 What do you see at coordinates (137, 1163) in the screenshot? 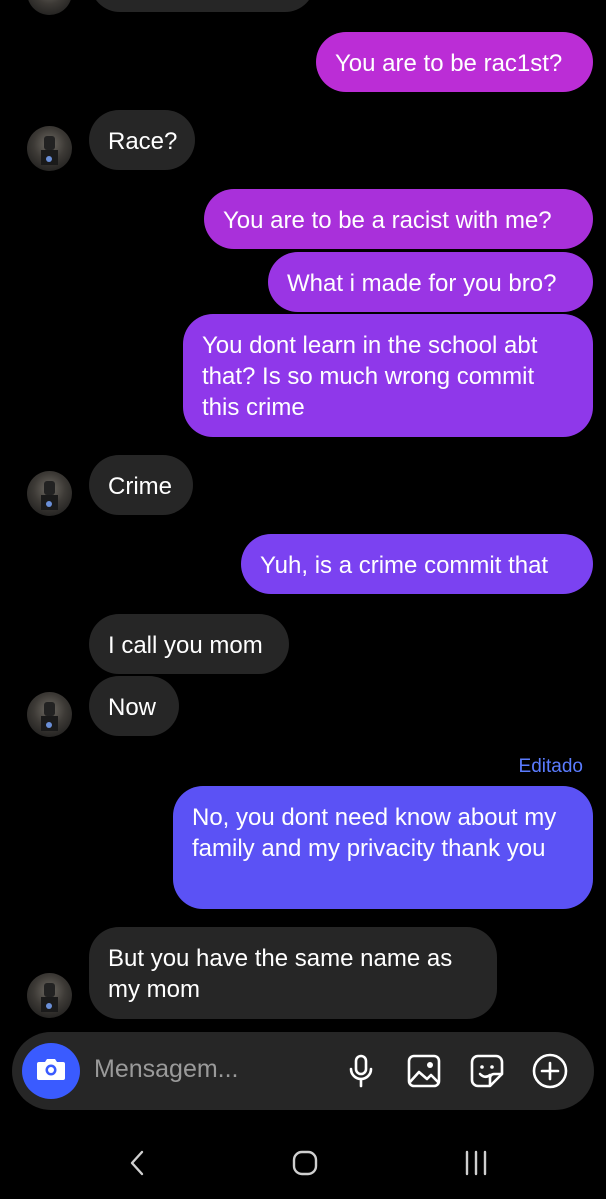
I see `back-icon` at bounding box center [137, 1163].